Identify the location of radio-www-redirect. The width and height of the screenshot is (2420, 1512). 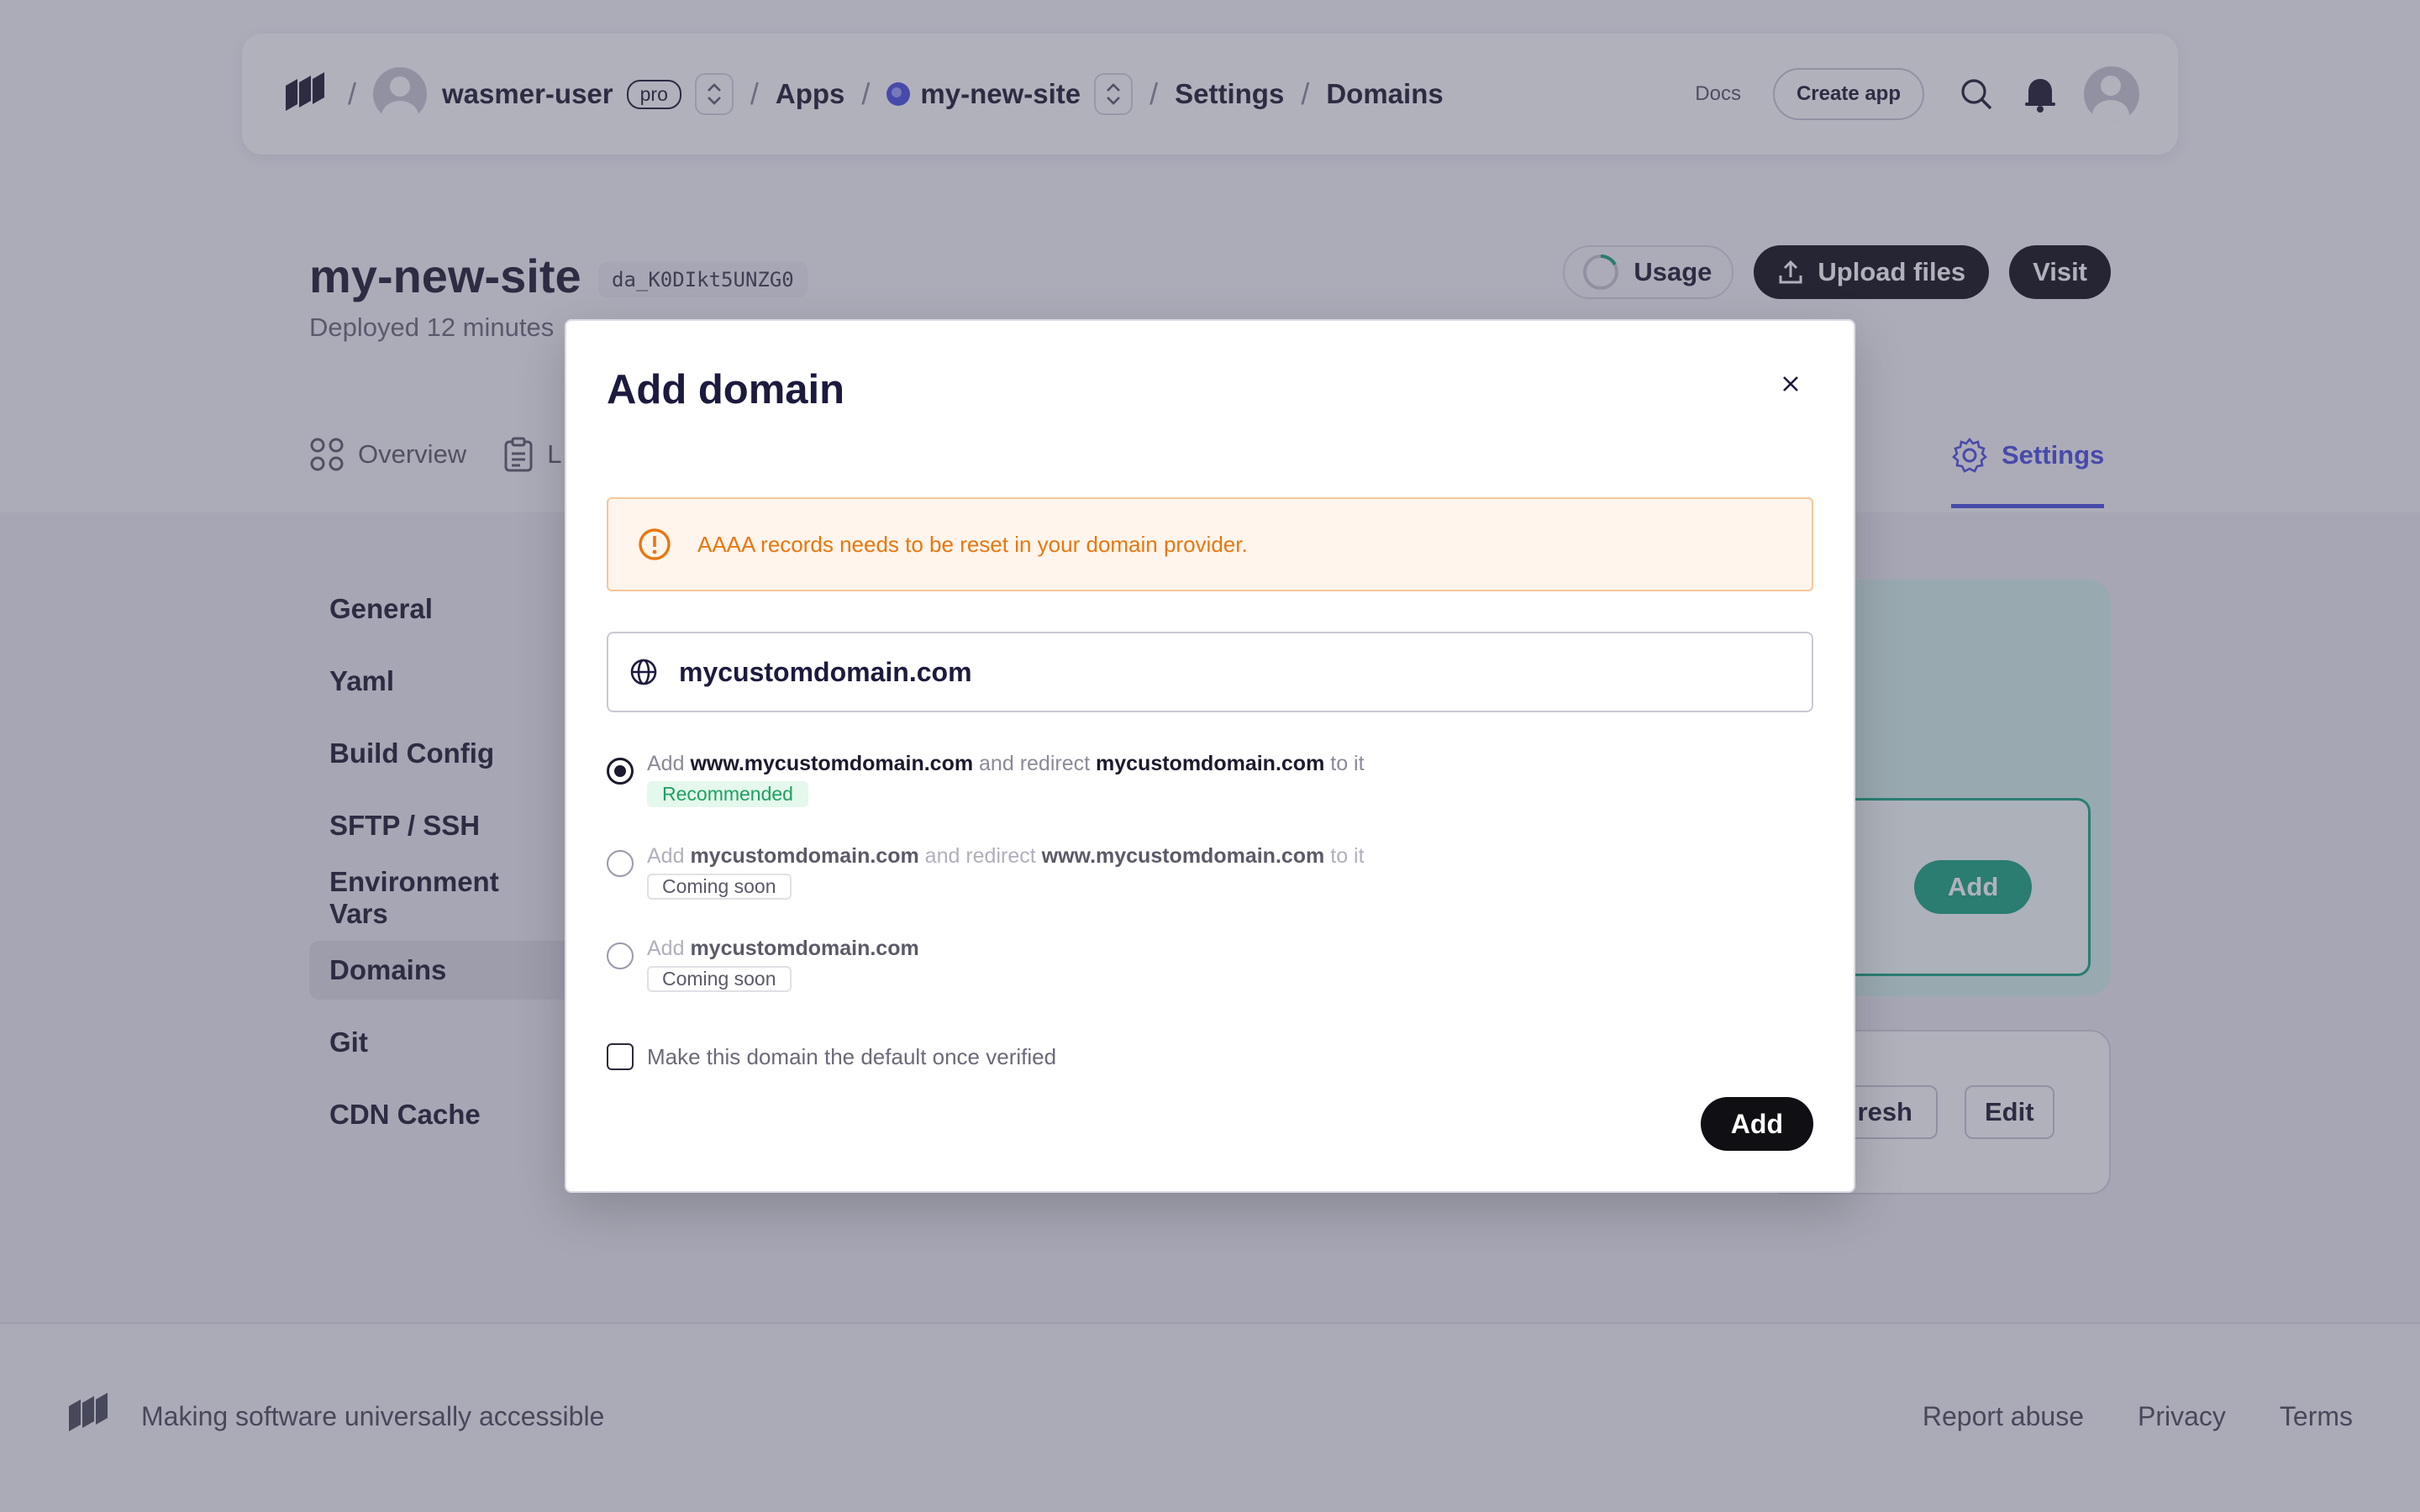
(620, 771).